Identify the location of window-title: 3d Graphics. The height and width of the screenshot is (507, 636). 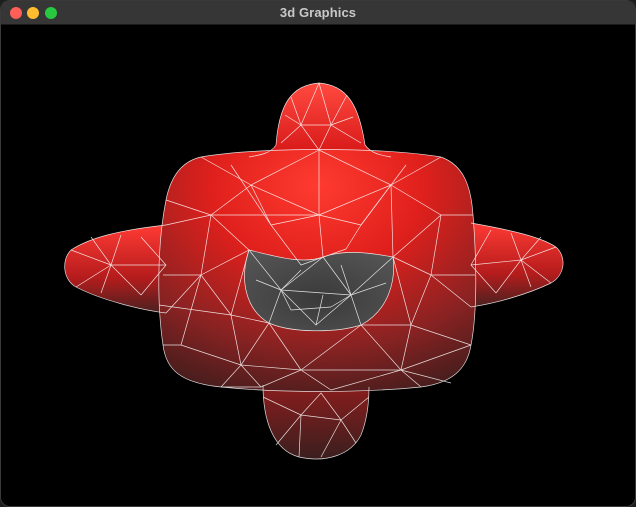
(318, 12).